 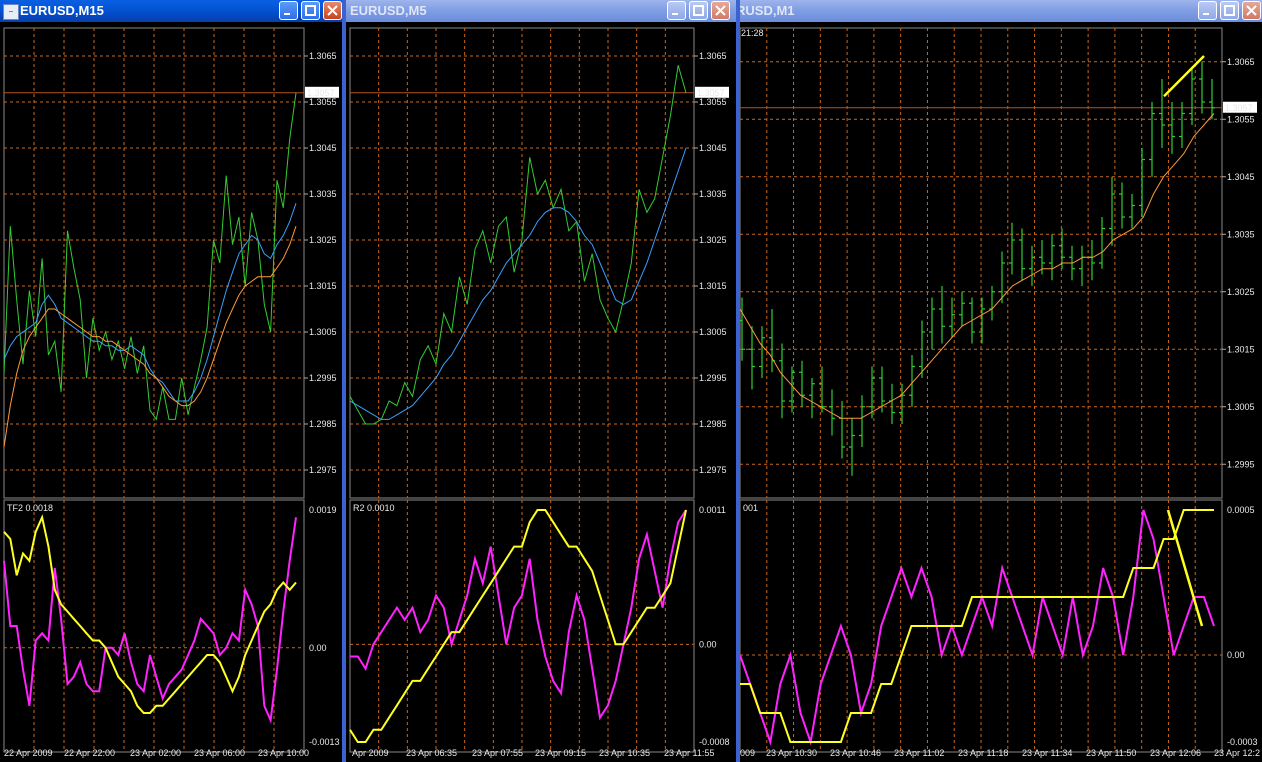 What do you see at coordinates (752, 33) in the screenshot?
I see `time-corner-label: 21:28` at bounding box center [752, 33].